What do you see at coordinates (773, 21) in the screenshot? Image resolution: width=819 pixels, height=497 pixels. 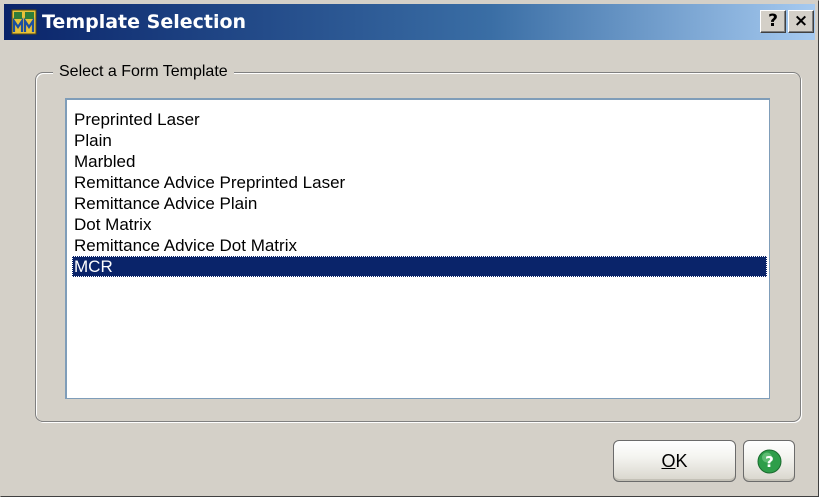 I see `caption-help-button: ?` at bounding box center [773, 21].